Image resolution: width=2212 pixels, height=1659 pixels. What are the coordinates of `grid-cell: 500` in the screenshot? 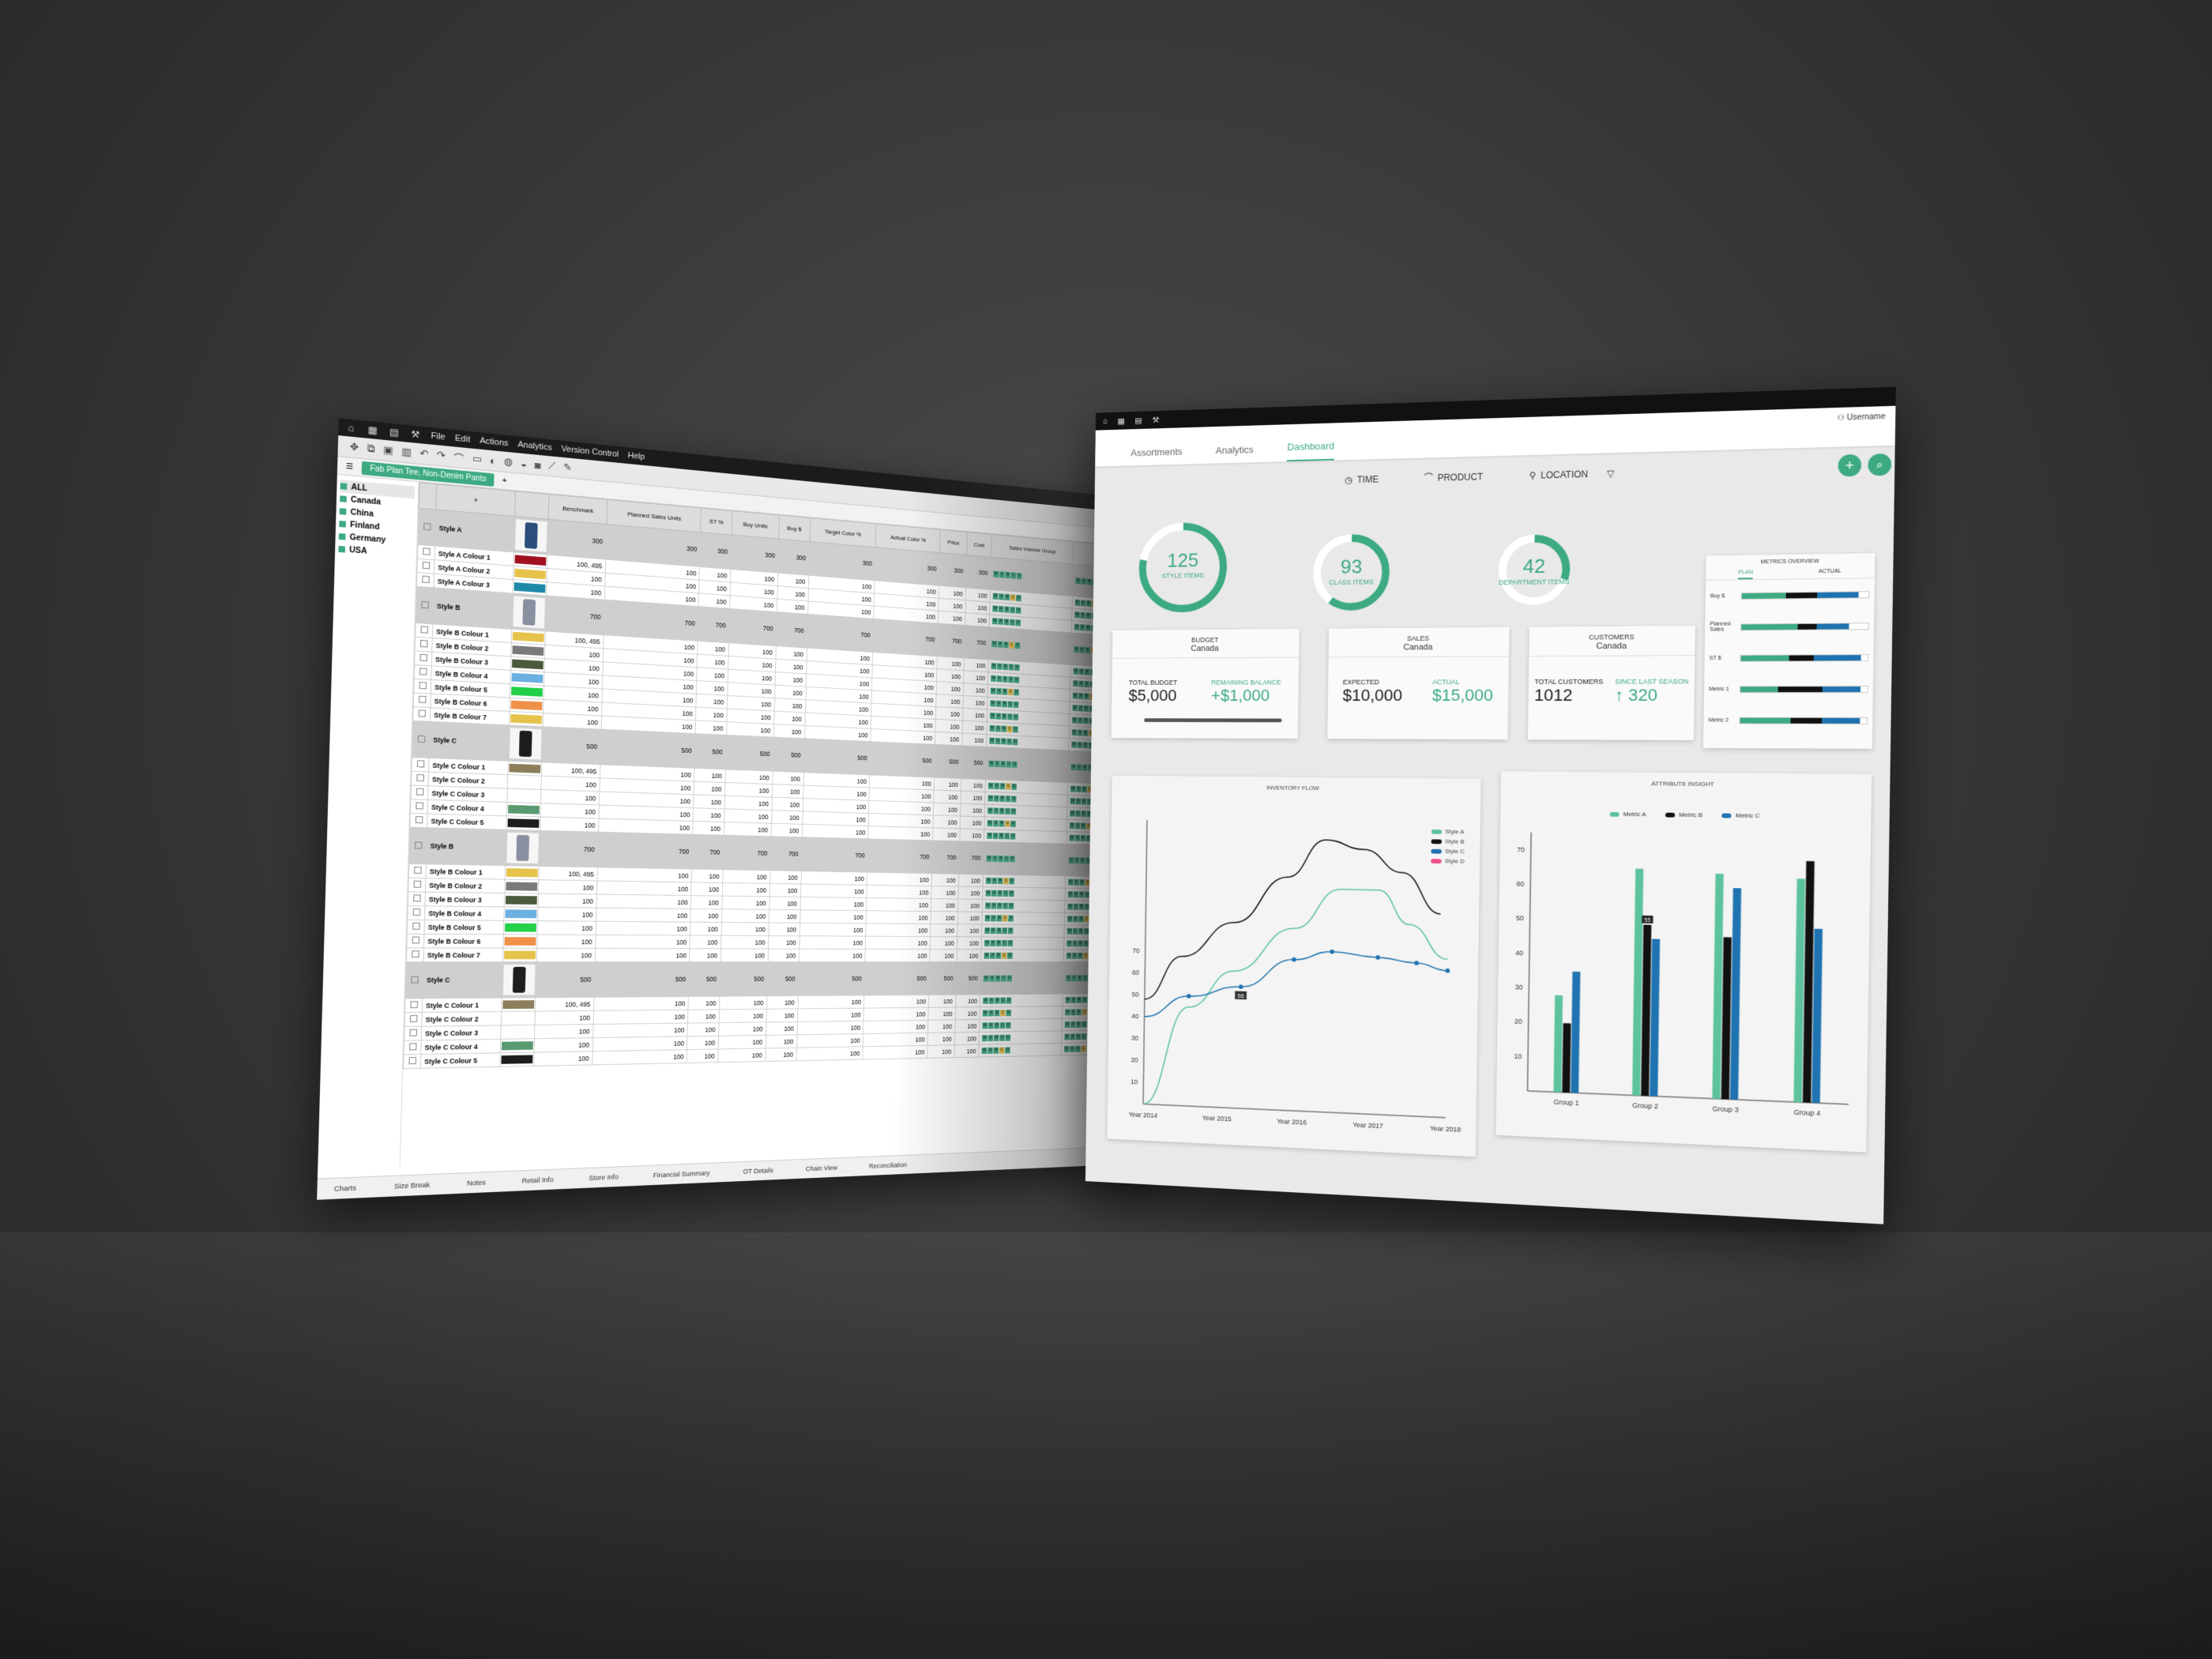 It's located at (968, 978).